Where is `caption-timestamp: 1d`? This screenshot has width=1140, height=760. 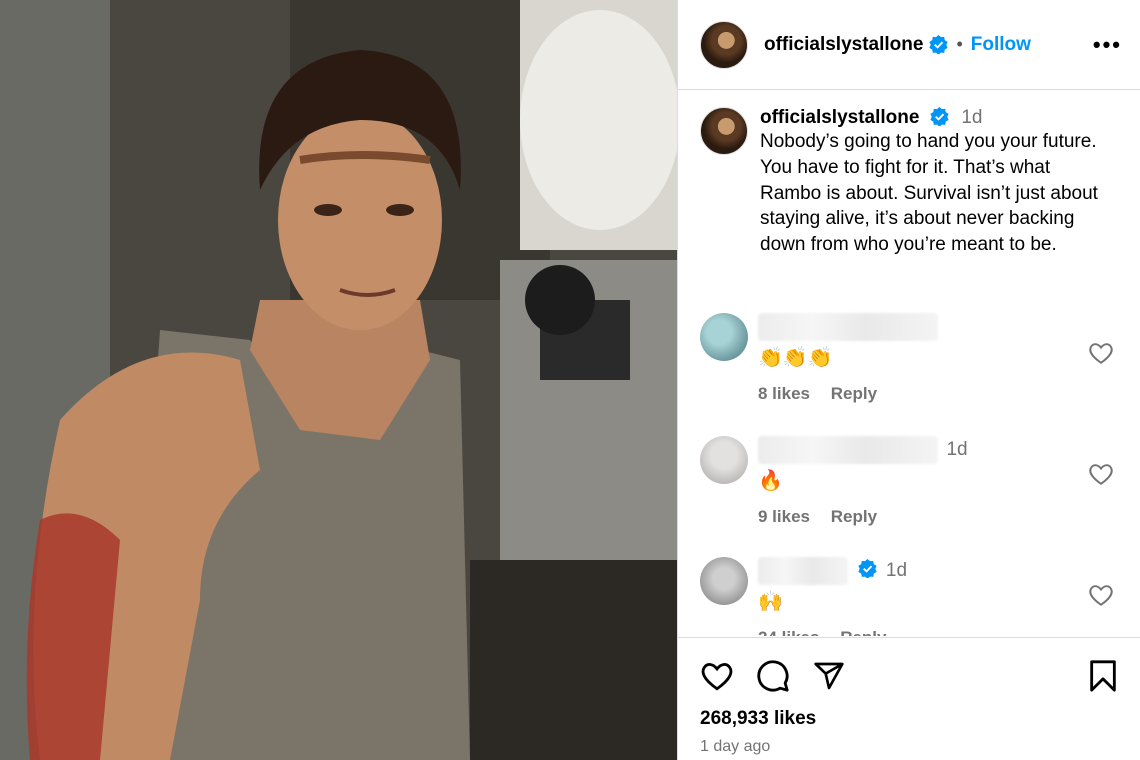 caption-timestamp: 1d is located at coordinates (971, 117).